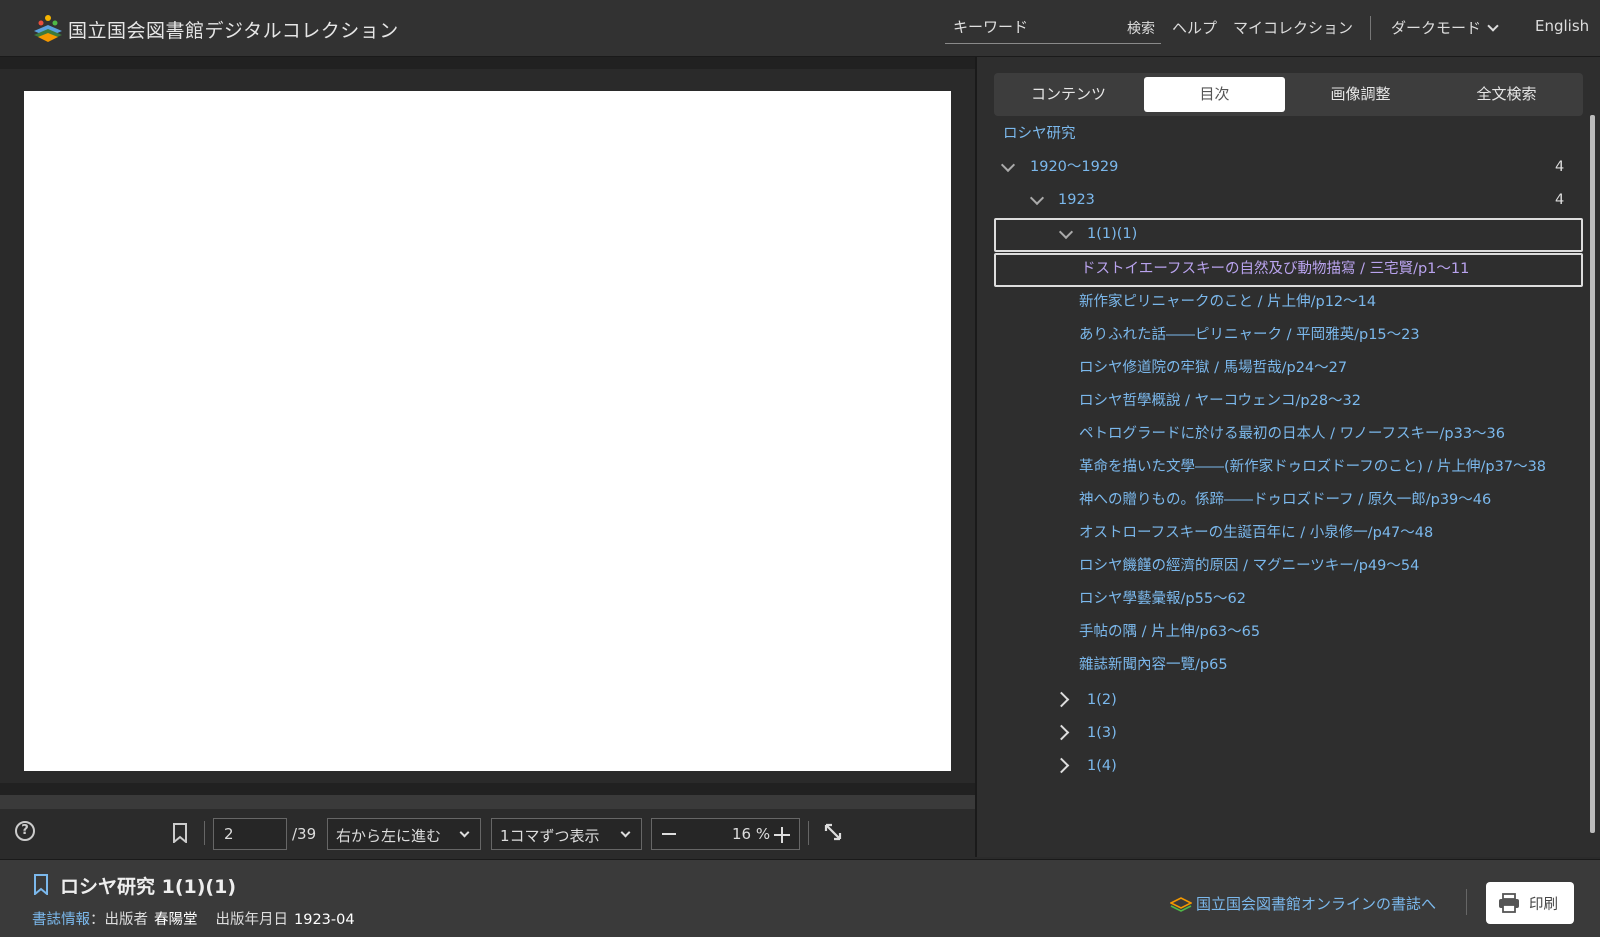 The width and height of the screenshot is (1600, 937). Describe the element at coordinates (1256, 533) in the screenshot. I see `toc-article: オストローフスキーの生誕百年に / 小泉修一/p47～48` at that location.